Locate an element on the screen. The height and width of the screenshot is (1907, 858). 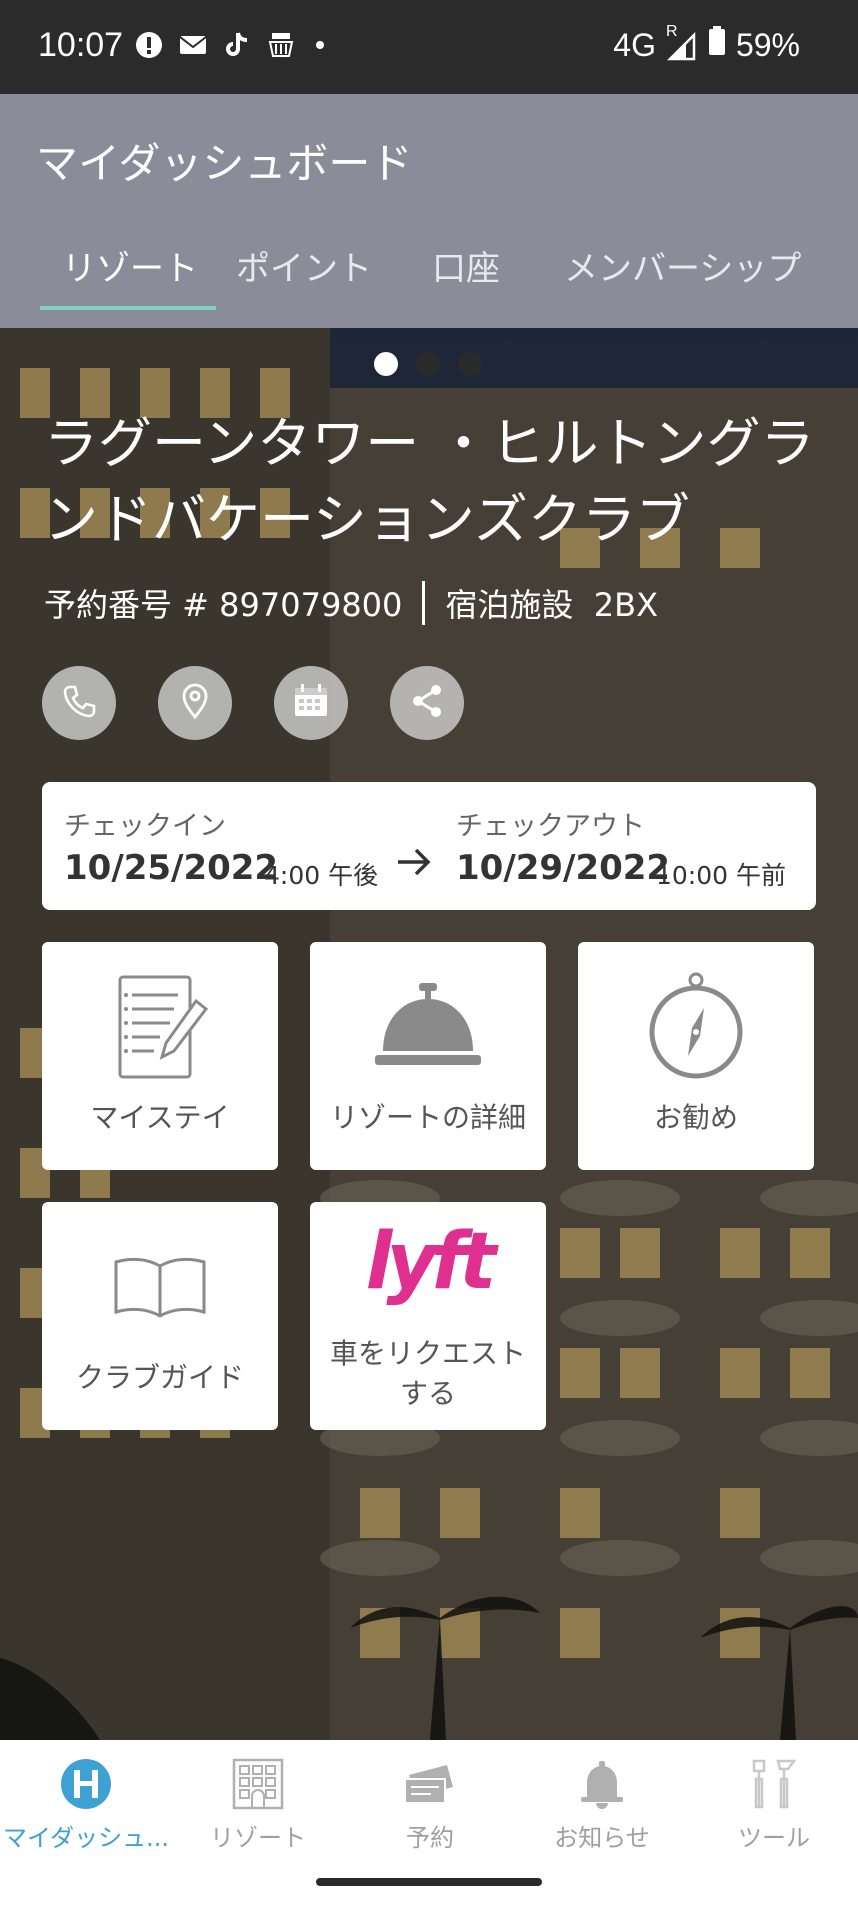
nav-reservations: 予約 is located at coordinates (430, 1798).